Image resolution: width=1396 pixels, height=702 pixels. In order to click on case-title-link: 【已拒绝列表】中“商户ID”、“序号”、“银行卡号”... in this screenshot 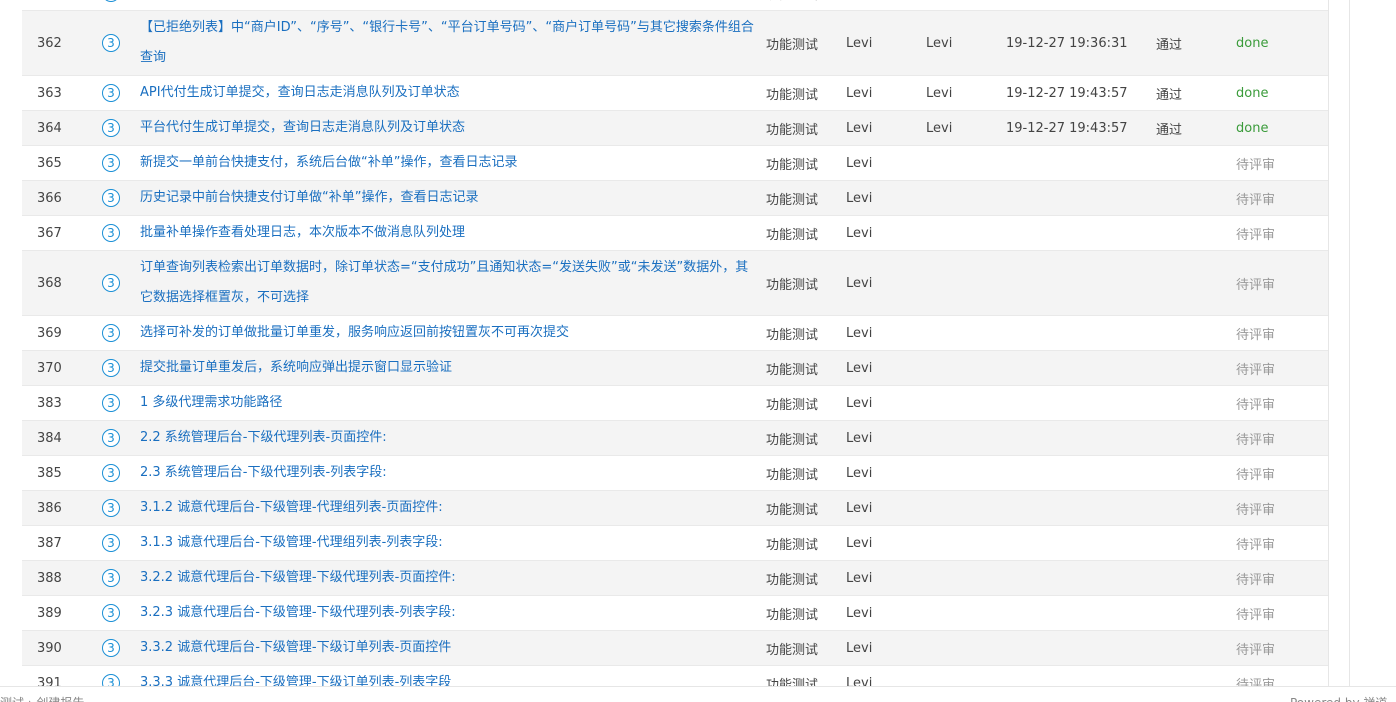, I will do `click(290, 4)`.